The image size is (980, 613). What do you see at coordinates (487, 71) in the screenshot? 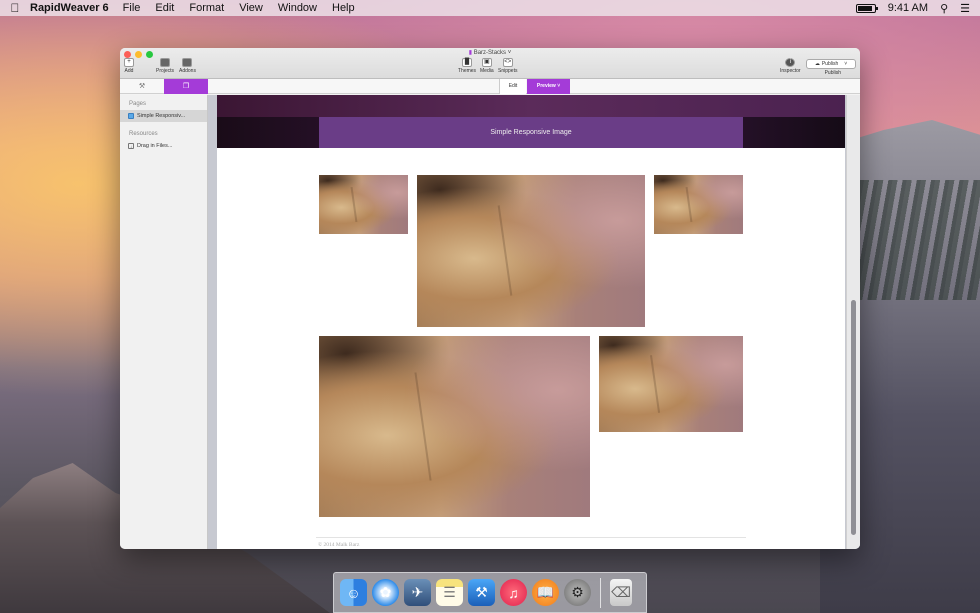
I see `media-button-label: Media` at bounding box center [487, 71].